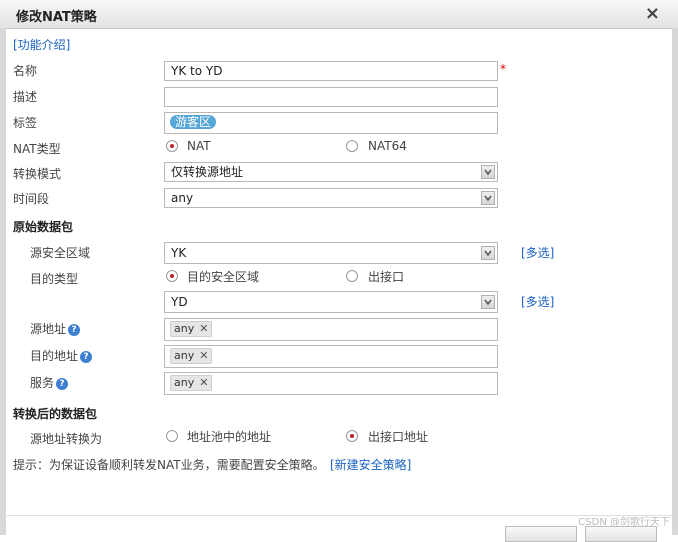 The image size is (678, 542). What do you see at coordinates (331, 302) in the screenshot?
I see `dst-zone-select: YD` at bounding box center [331, 302].